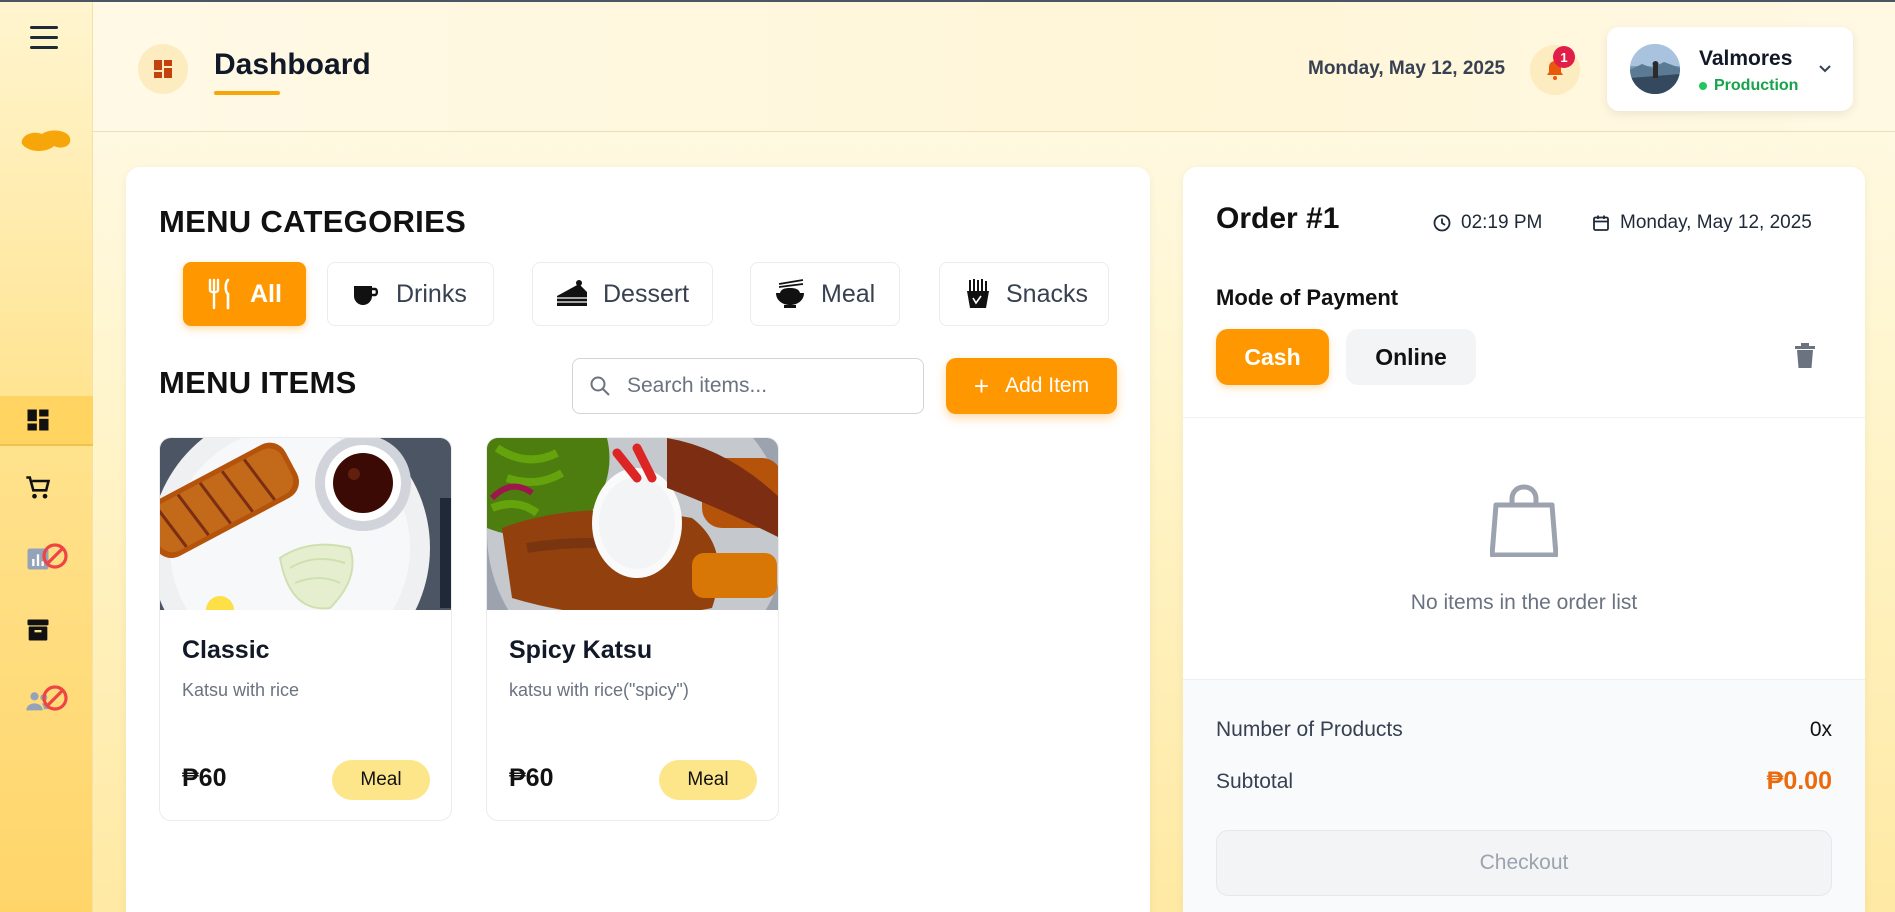 The image size is (1895, 912). Describe the element at coordinates (1805, 356) in the screenshot. I see `trash-icon` at that location.